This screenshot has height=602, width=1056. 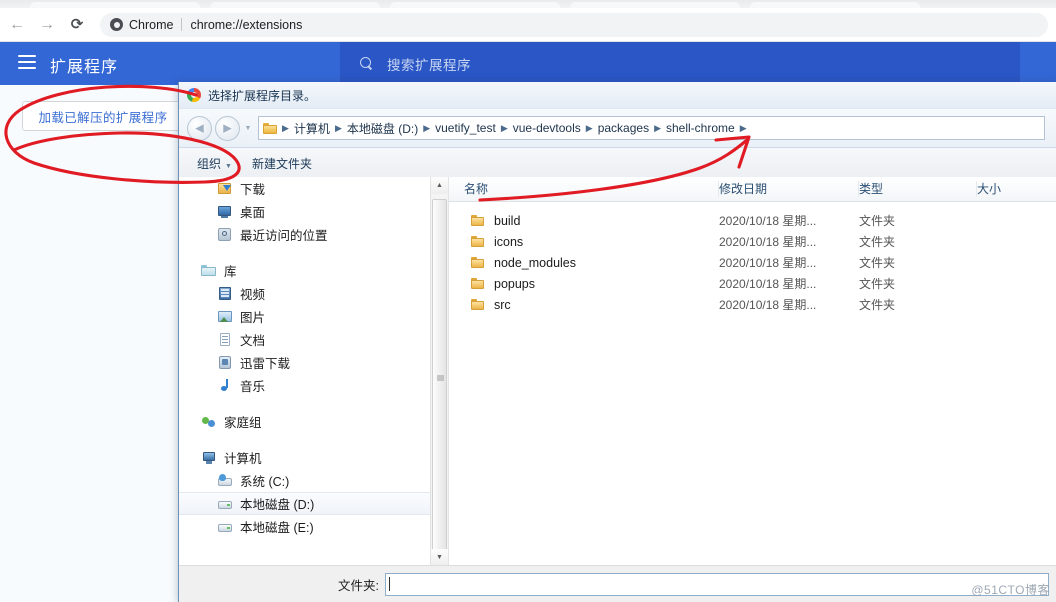 I want to click on column-header-date: 修改日期, so click(x=789, y=189).